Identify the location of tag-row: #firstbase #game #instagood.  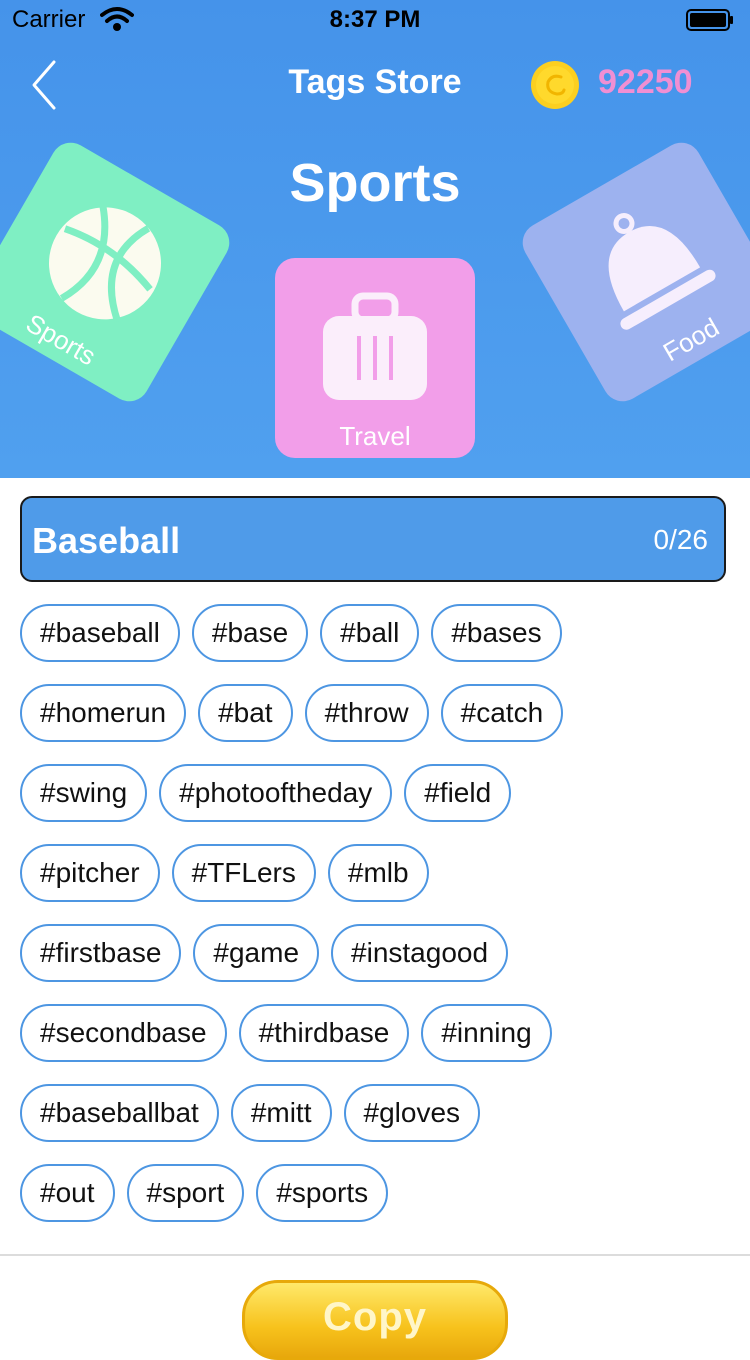
(378, 954).